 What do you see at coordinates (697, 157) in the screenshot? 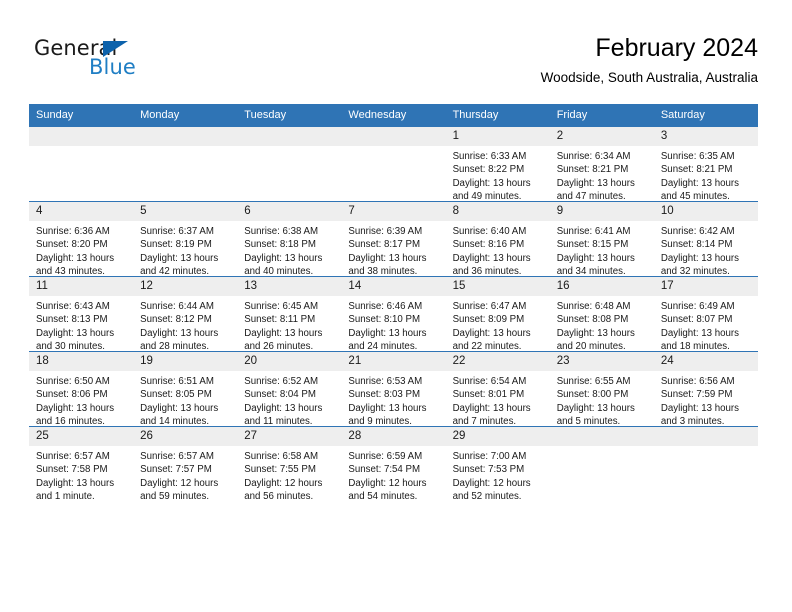
I see `sunrise-text: Sunrise: 6:35 AM` at bounding box center [697, 157].